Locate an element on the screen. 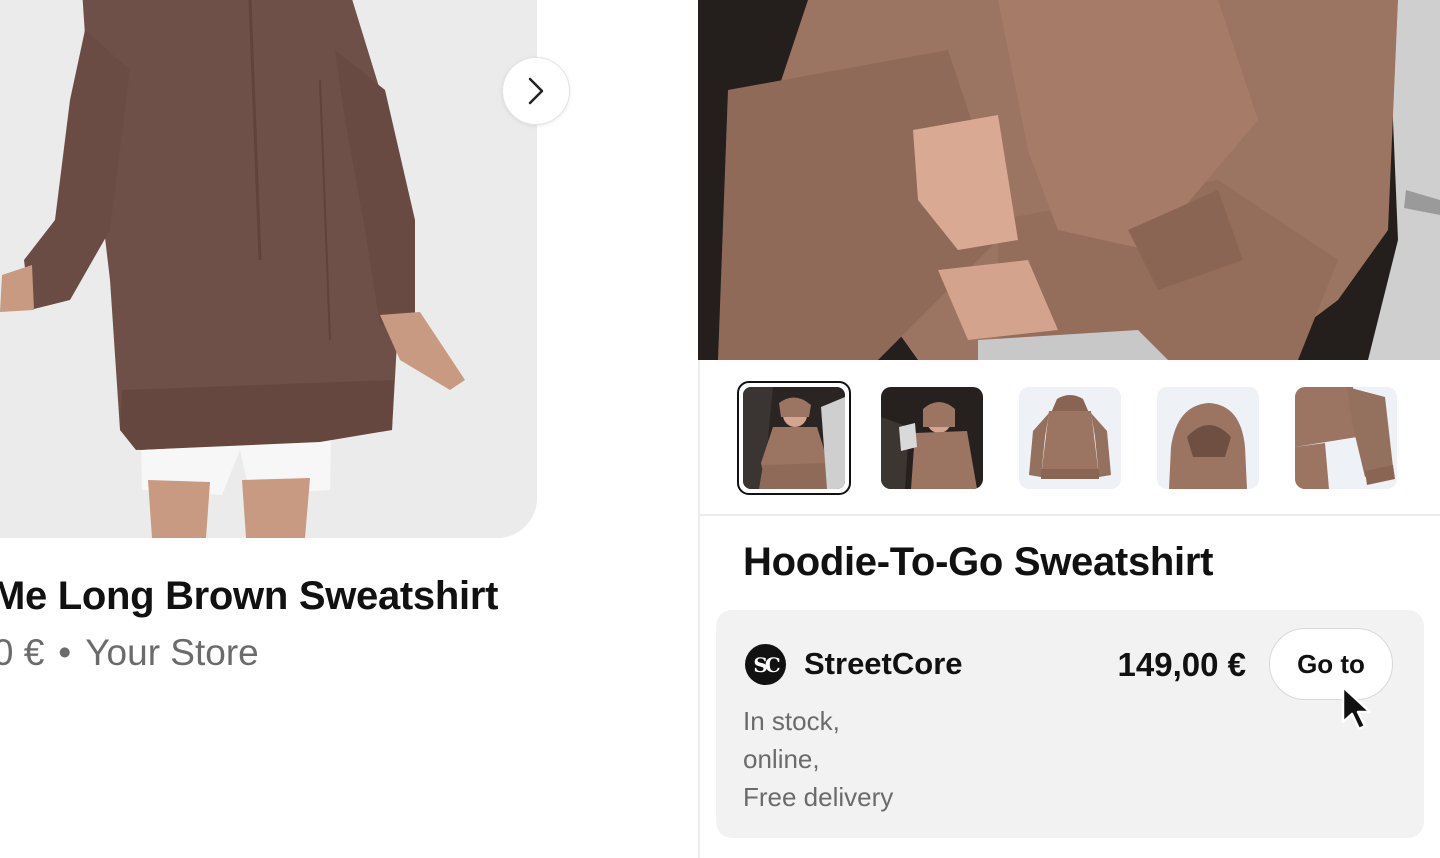 The width and height of the screenshot is (1440, 858). availability-channel: online, is located at coordinates (781, 759).